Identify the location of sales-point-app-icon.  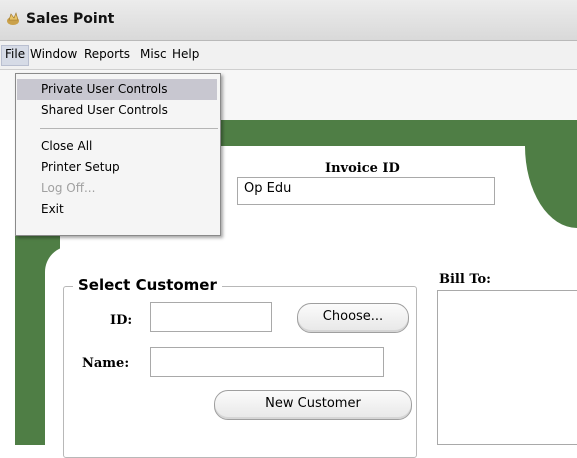
(13, 18).